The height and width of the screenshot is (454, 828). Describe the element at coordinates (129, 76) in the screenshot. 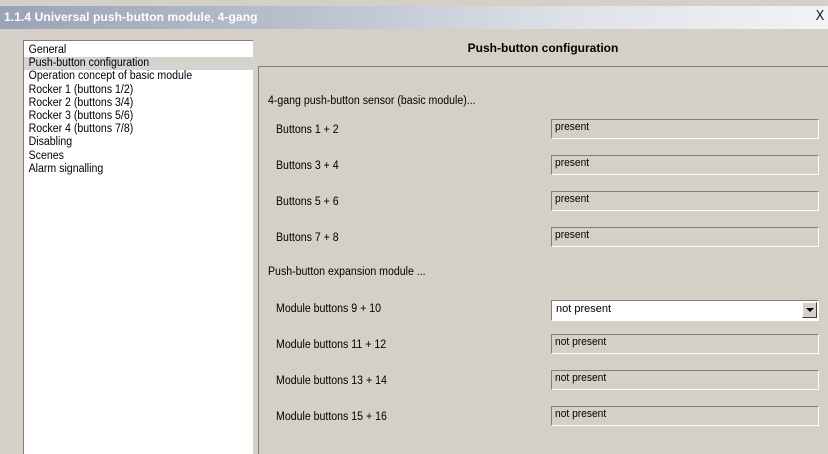

I see `nav-item-operation-concept: Operation concept of basic module` at that location.